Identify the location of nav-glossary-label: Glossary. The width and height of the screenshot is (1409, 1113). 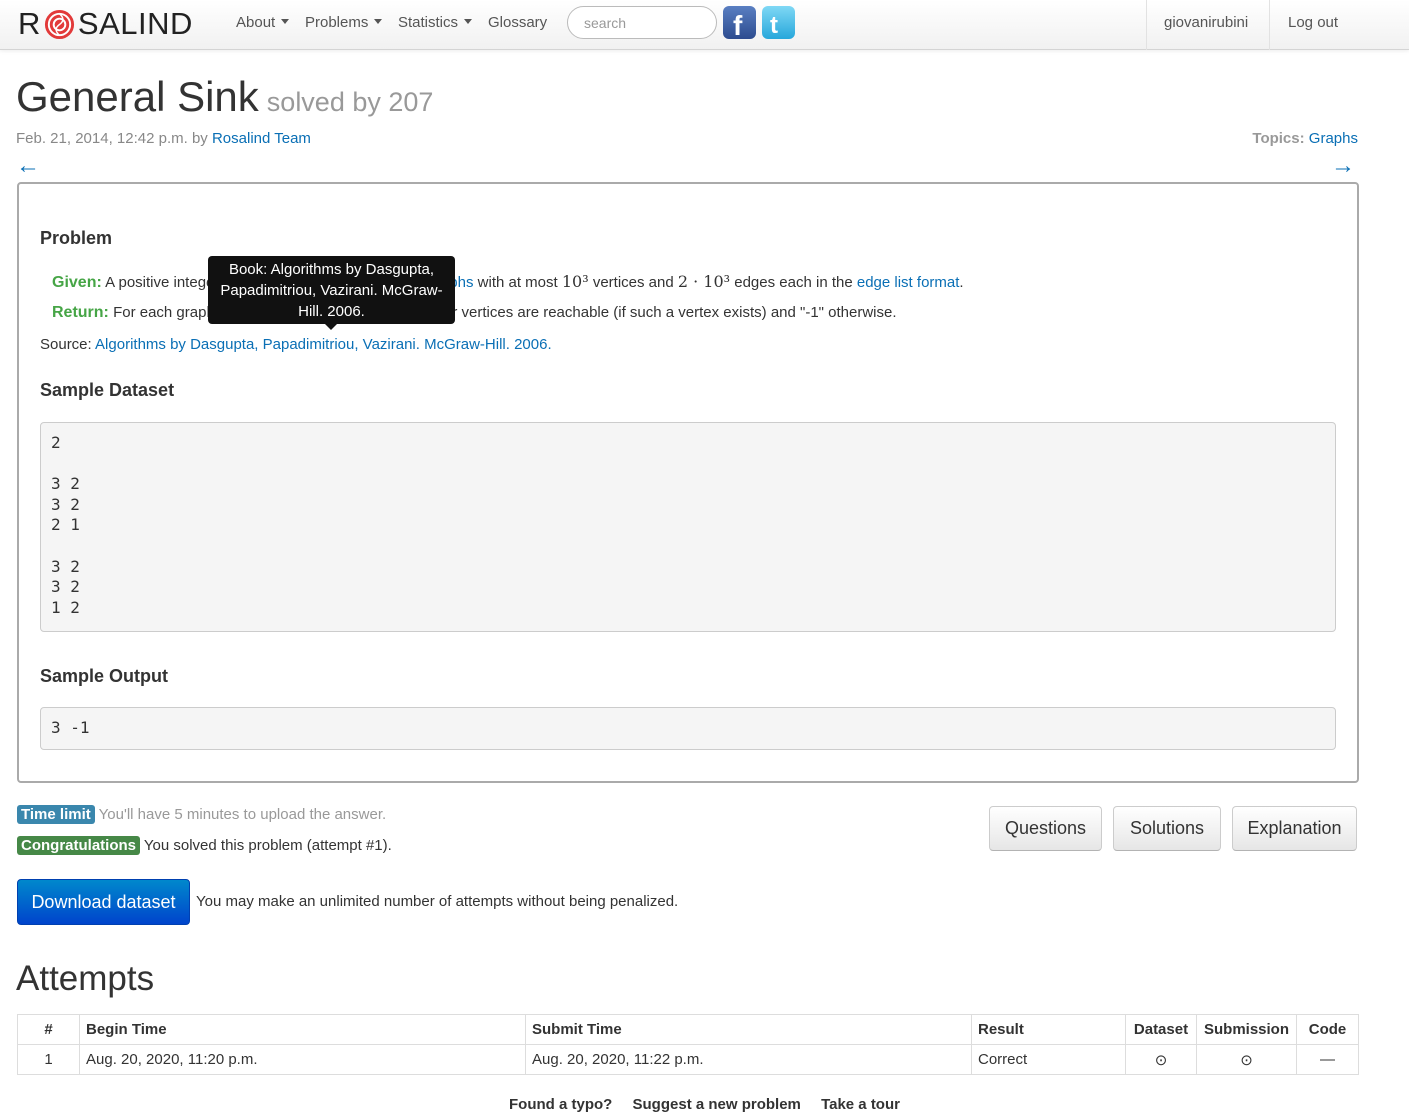
(518, 22).